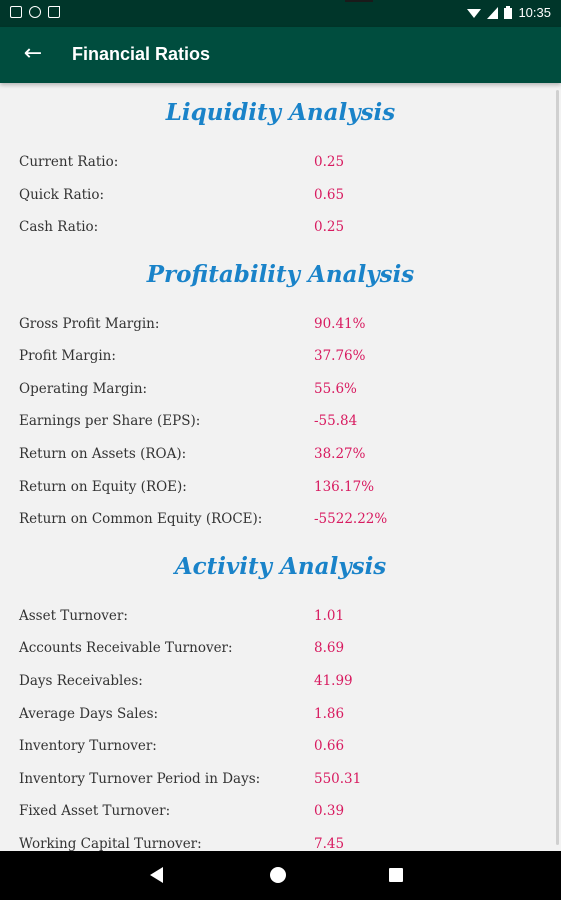 The image size is (561, 900). I want to click on ratio-label: Return on Equity (ROE):, so click(103, 487).